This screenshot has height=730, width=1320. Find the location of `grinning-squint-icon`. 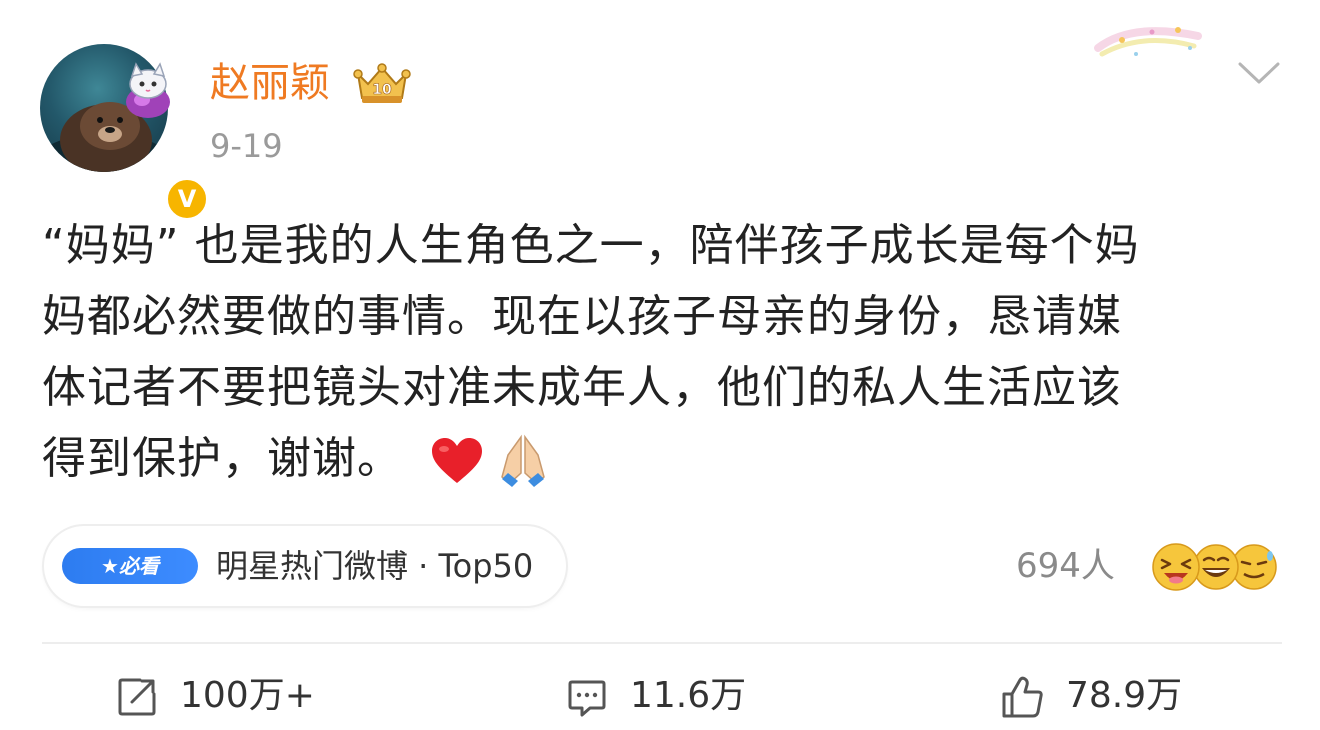

grinning-squint-icon is located at coordinates (1176, 567).